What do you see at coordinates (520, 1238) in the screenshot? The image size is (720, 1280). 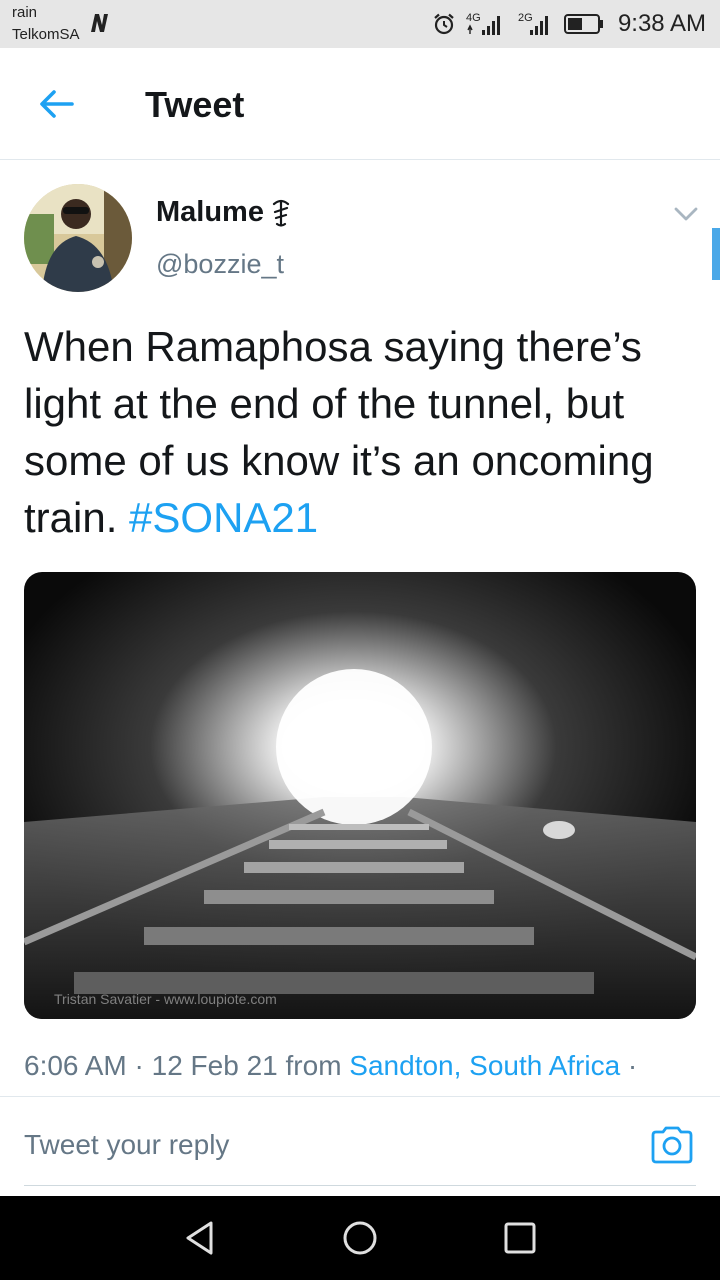 I see `square-recents-icon` at bounding box center [520, 1238].